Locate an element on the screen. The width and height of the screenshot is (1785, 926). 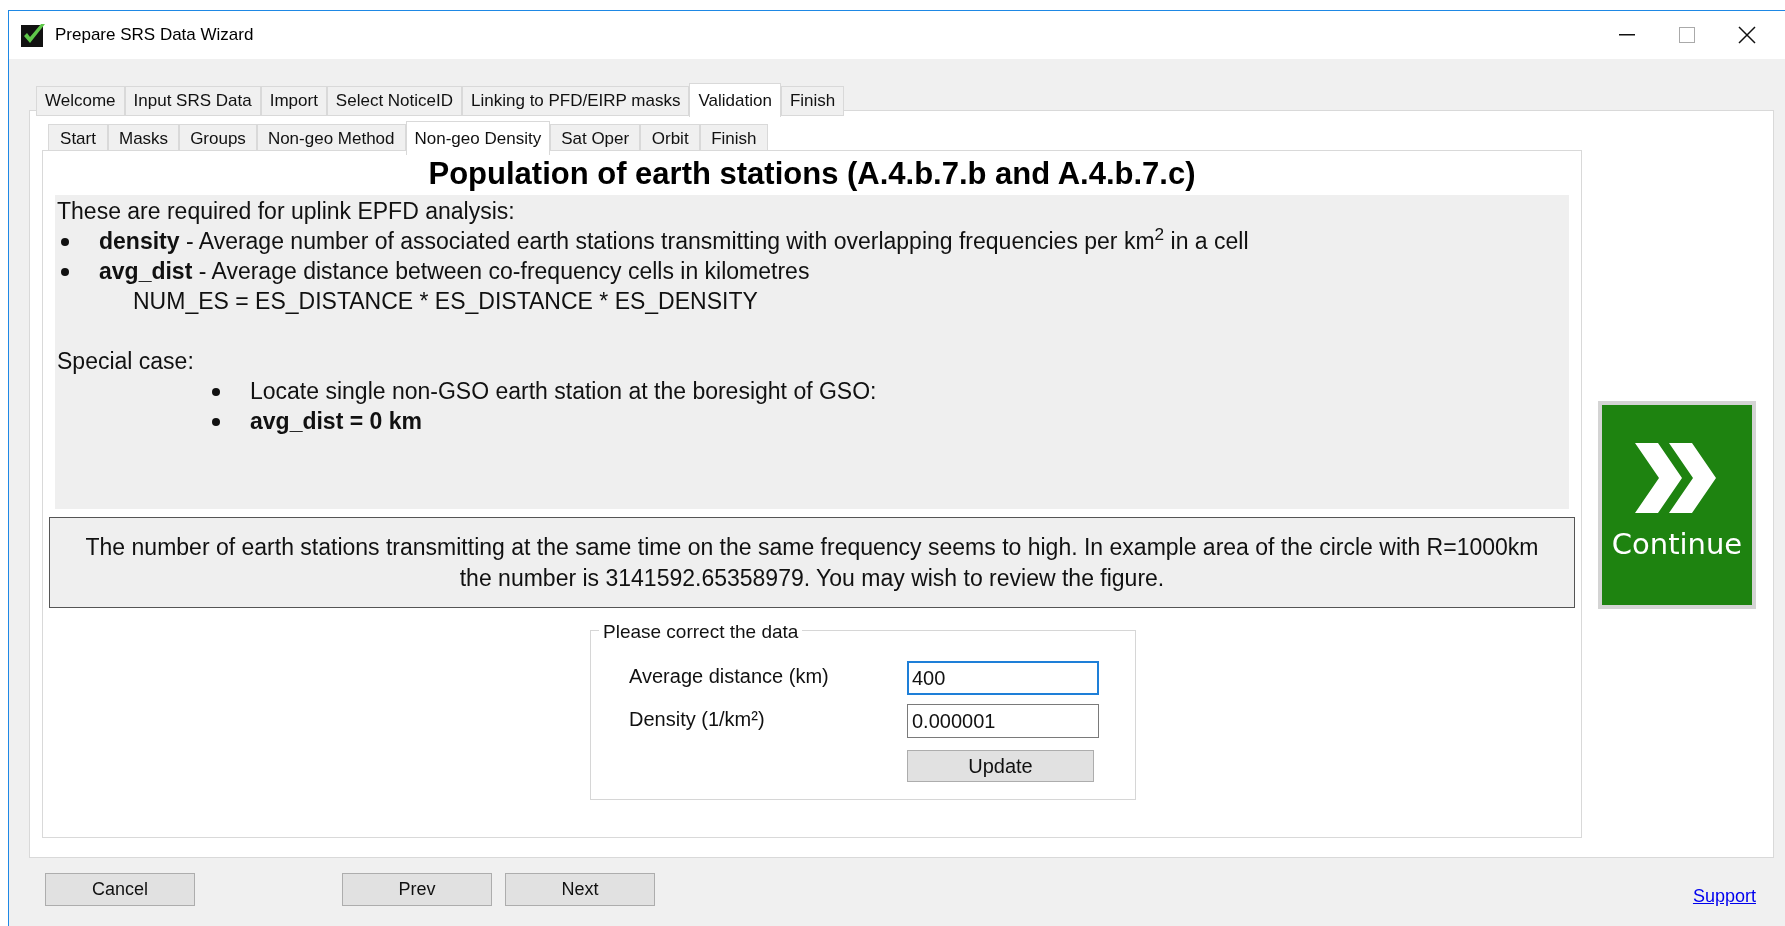
chevrons-icon is located at coordinates (1677, 478).